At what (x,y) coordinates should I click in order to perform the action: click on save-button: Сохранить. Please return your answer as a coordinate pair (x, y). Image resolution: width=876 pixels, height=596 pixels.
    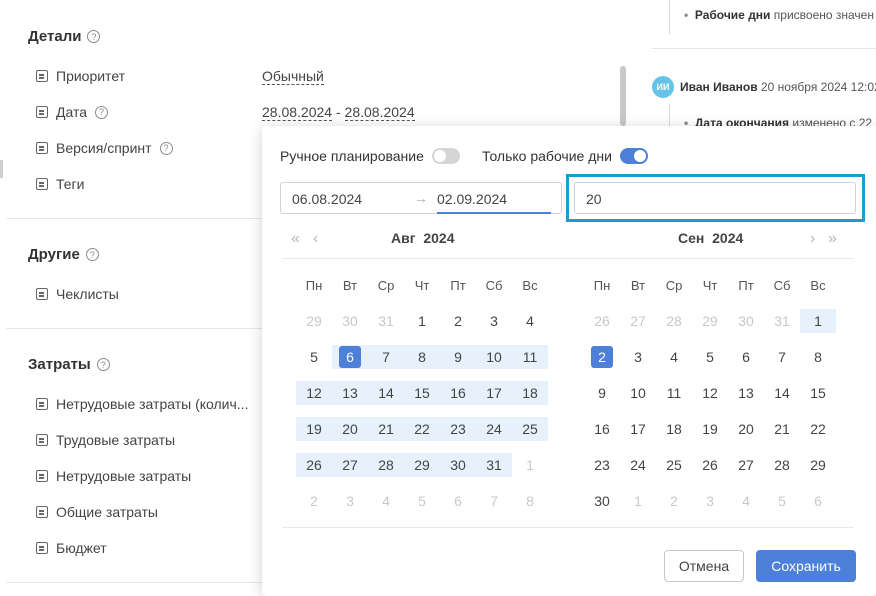
    Looking at the image, I should click on (806, 566).